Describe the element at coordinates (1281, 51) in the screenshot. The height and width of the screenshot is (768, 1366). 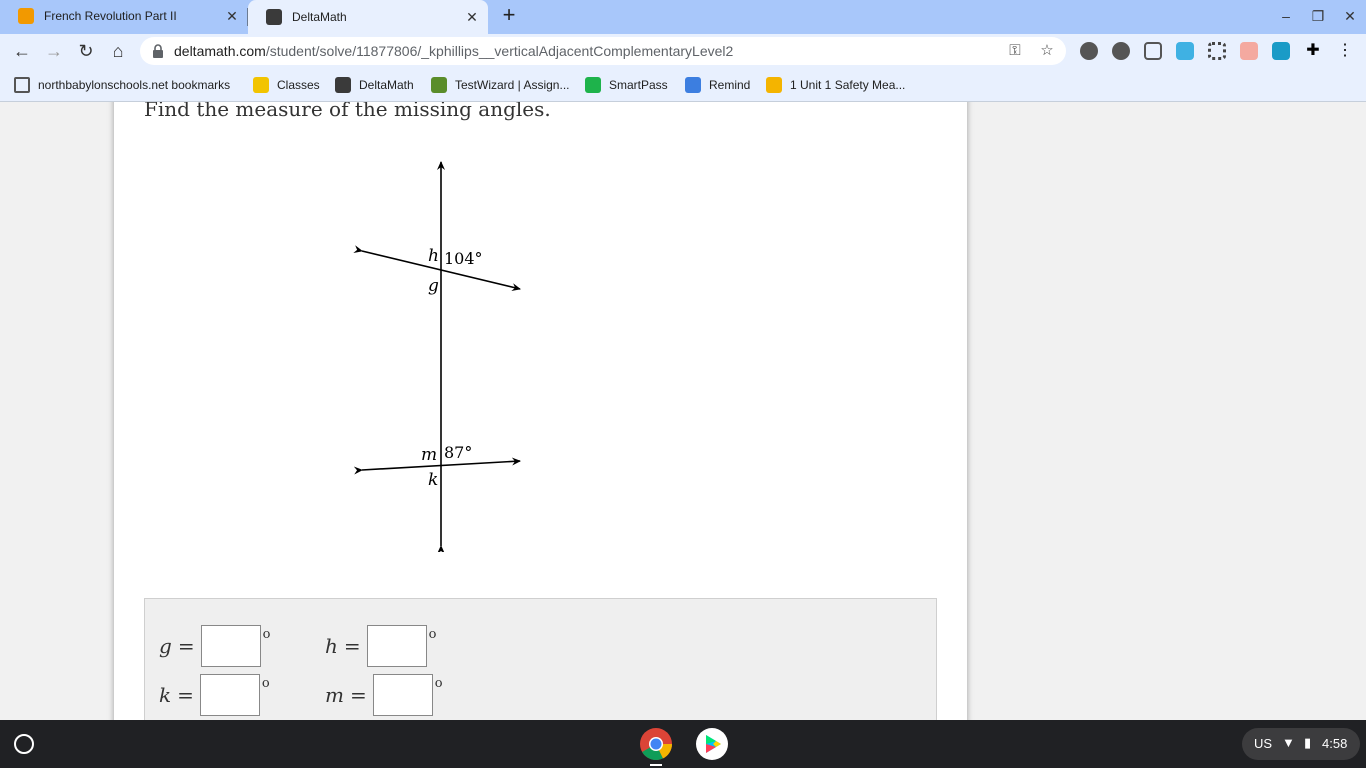
I see `extension-globe-icon` at that location.